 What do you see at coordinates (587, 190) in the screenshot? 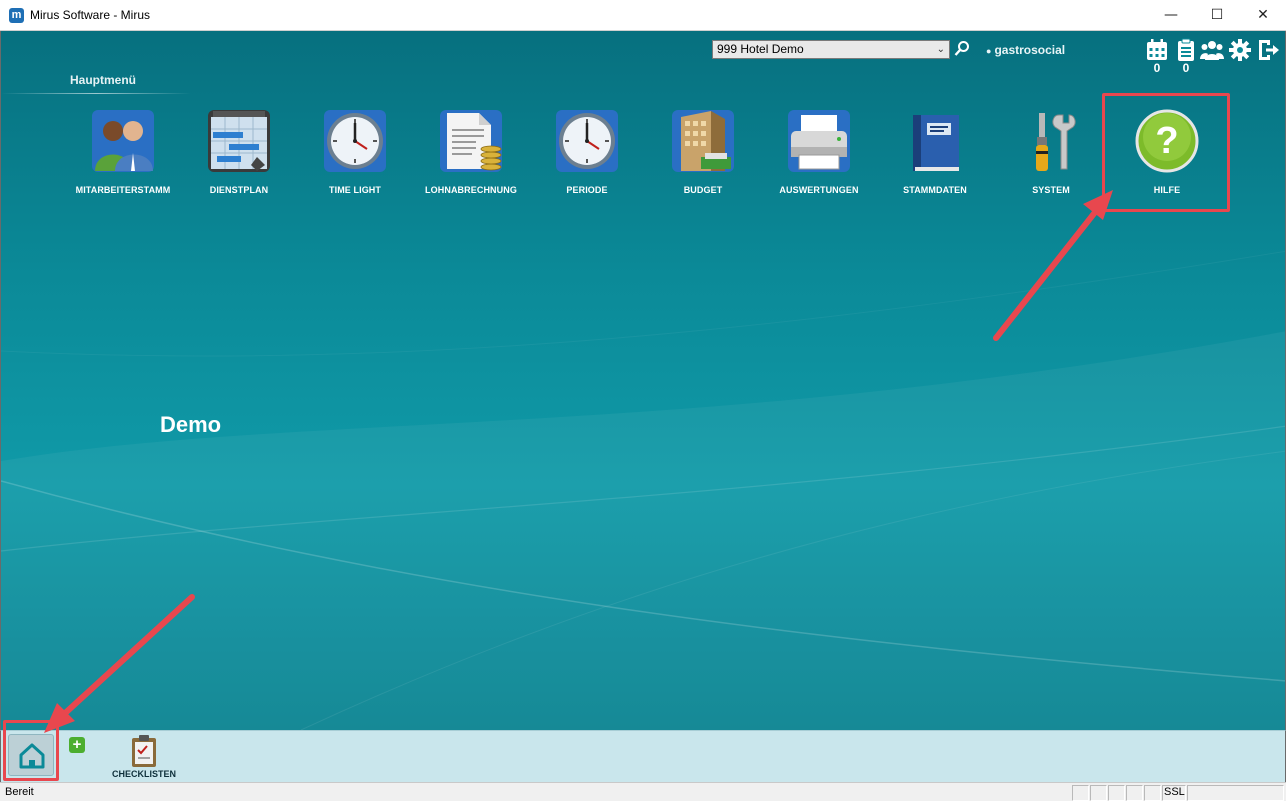
I see `tile-label: PERIODE` at bounding box center [587, 190].